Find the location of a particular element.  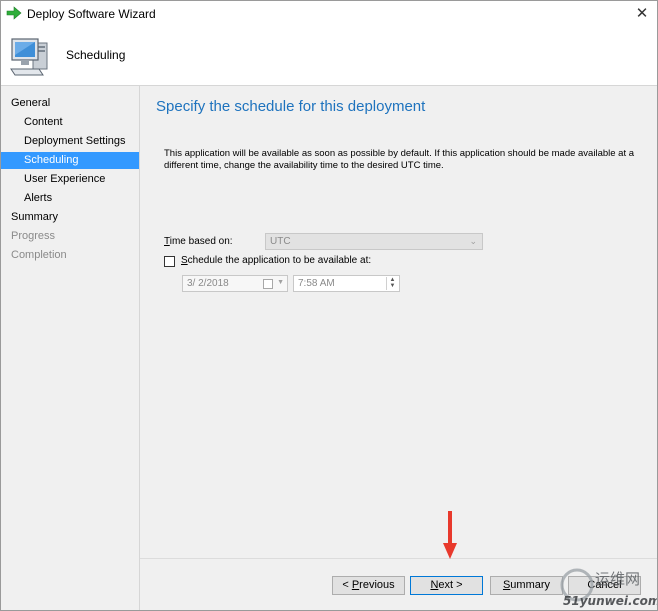

calendar-icon is located at coordinates (268, 284).